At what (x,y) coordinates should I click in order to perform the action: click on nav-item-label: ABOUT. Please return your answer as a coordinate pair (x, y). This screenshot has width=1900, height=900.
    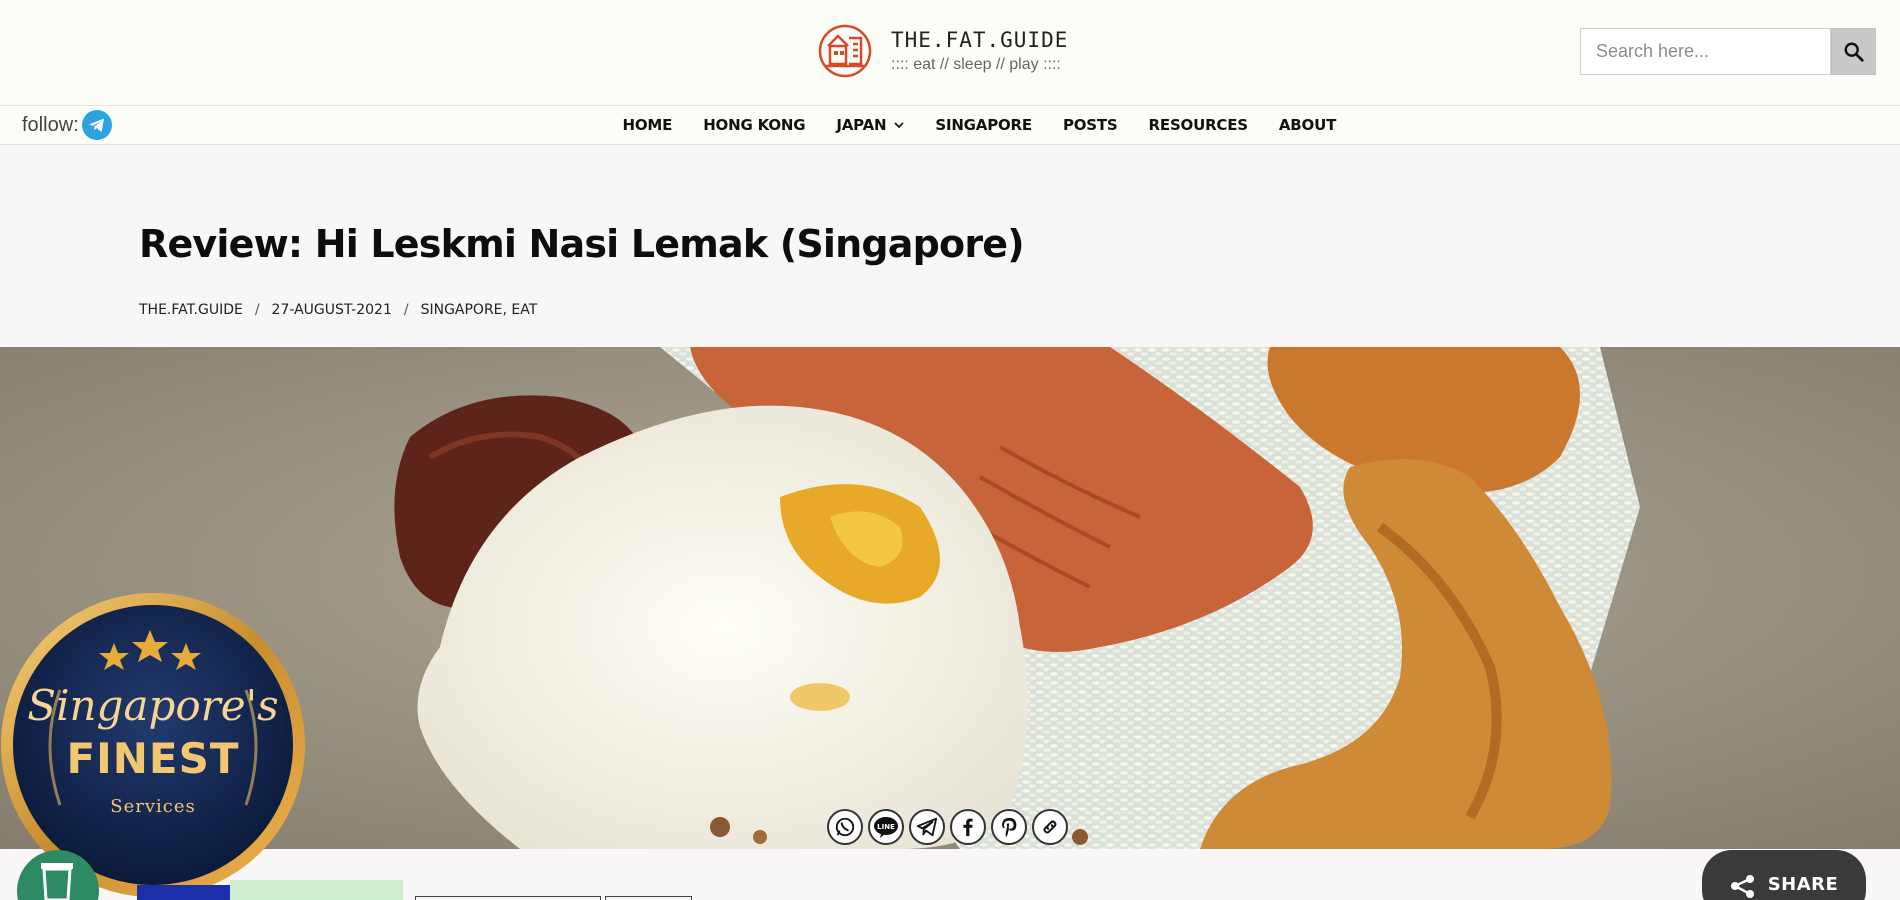
    Looking at the image, I should click on (1307, 125).